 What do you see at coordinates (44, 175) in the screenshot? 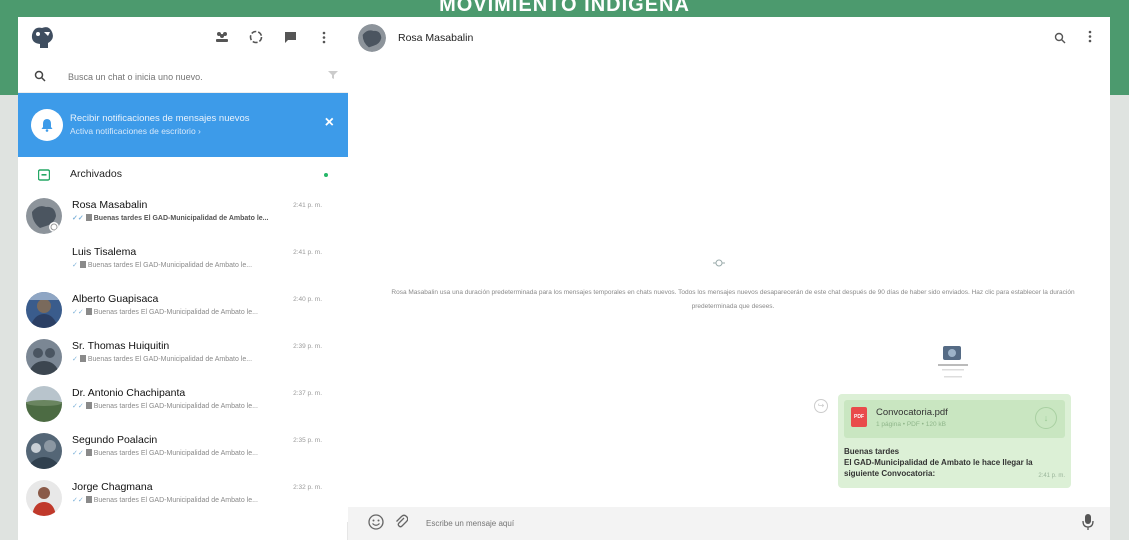
I see `archive-icon` at bounding box center [44, 175].